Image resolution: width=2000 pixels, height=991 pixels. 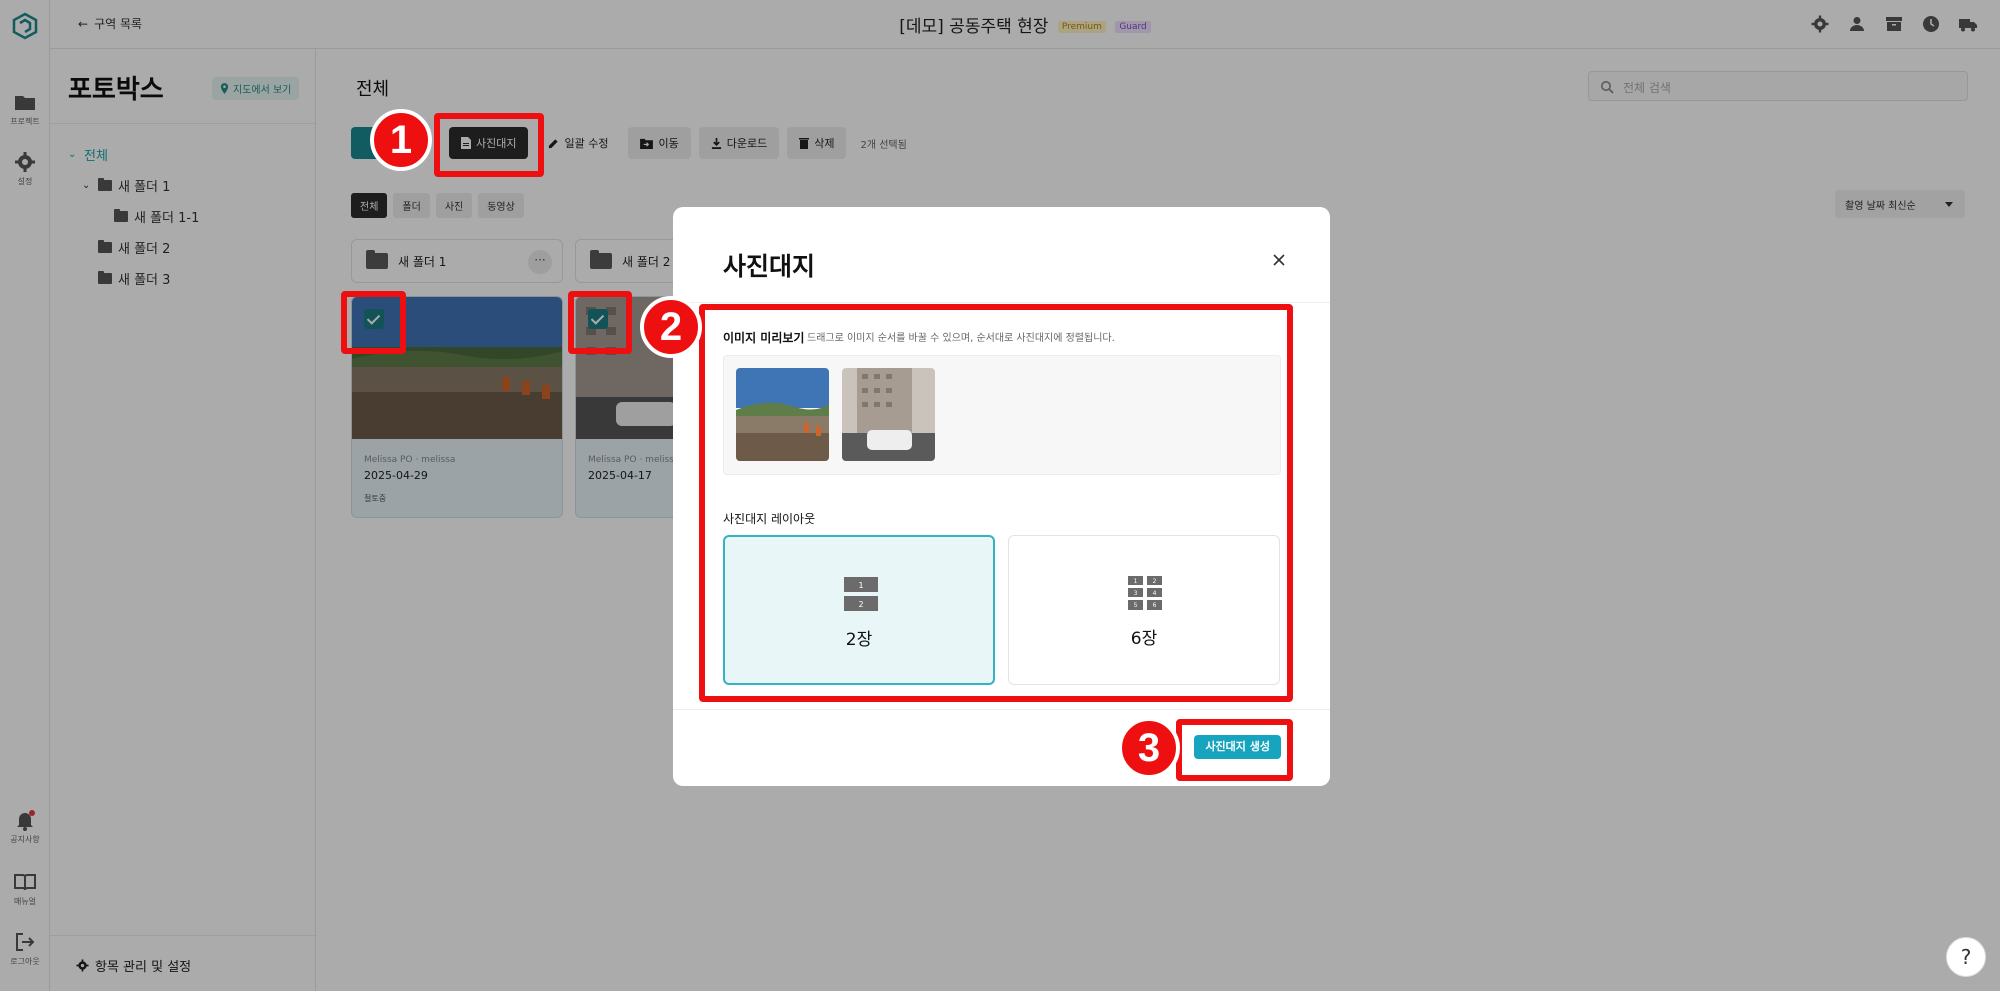 I want to click on annotation-step-2: 2, so click(x=671, y=327).